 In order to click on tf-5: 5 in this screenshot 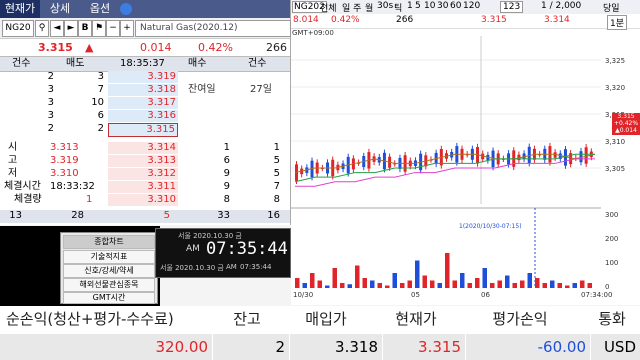, I will do `click(418, 6)`.